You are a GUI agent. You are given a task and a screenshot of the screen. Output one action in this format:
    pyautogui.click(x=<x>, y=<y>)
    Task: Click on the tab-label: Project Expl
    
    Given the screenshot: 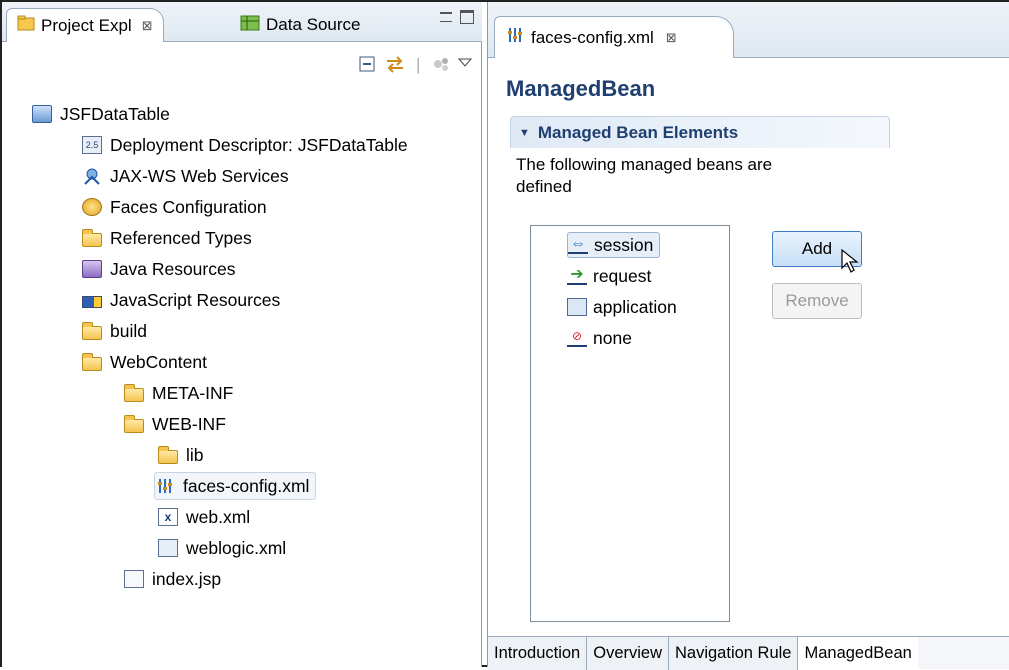 What is the action you would take?
    pyautogui.click(x=86, y=25)
    